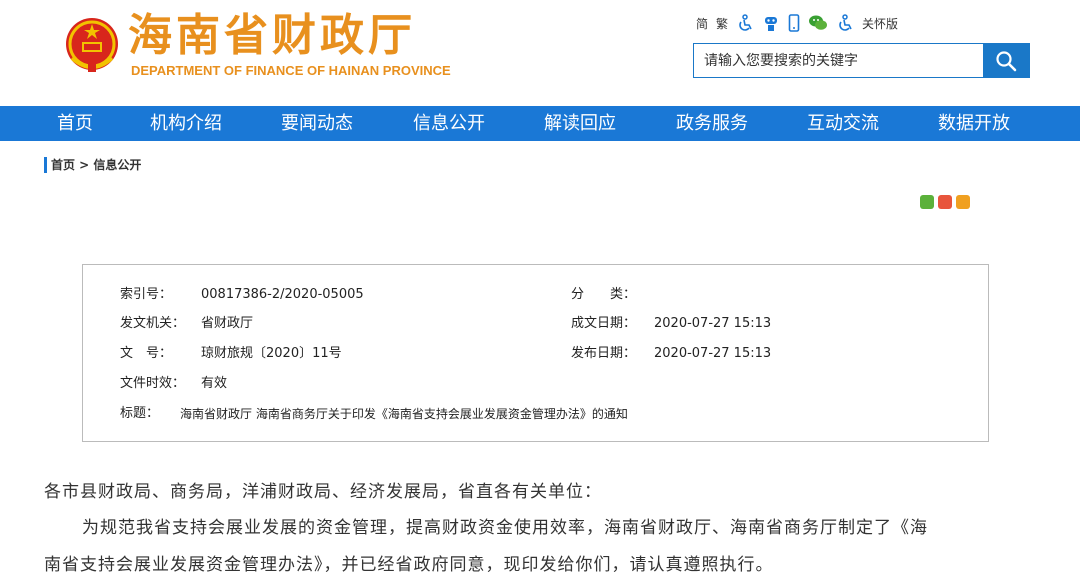  What do you see at coordinates (745, 23) in the screenshot?
I see `accessibility-icon` at bounding box center [745, 23].